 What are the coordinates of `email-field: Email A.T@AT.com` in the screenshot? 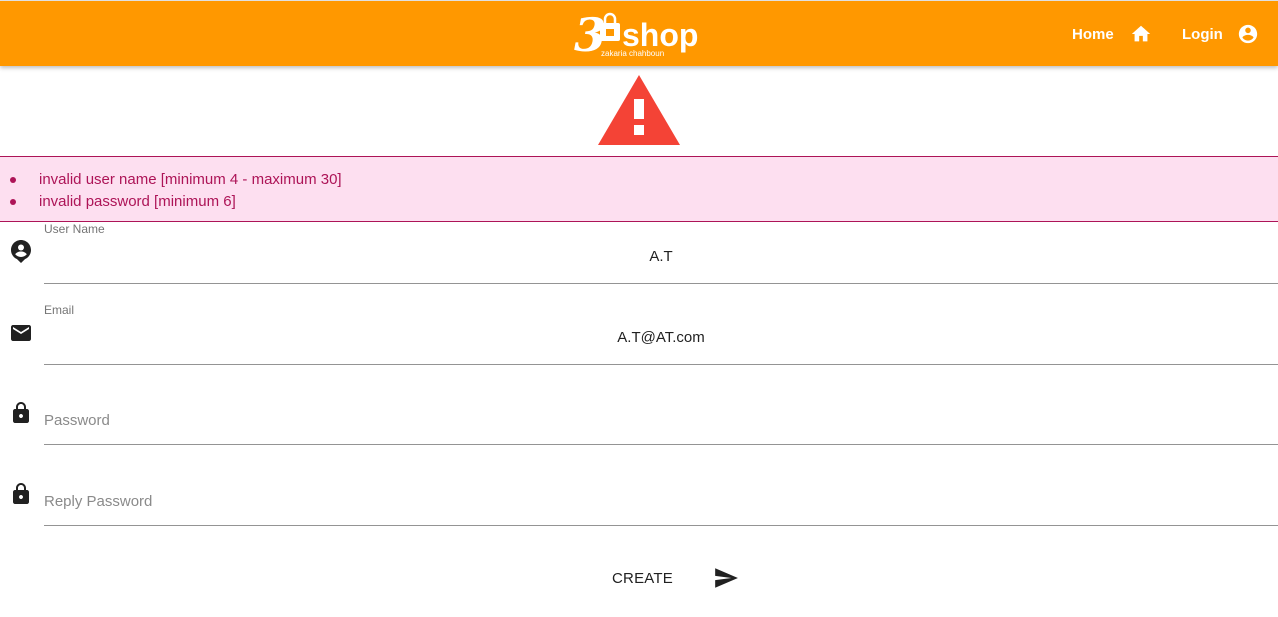 It's located at (661, 334).